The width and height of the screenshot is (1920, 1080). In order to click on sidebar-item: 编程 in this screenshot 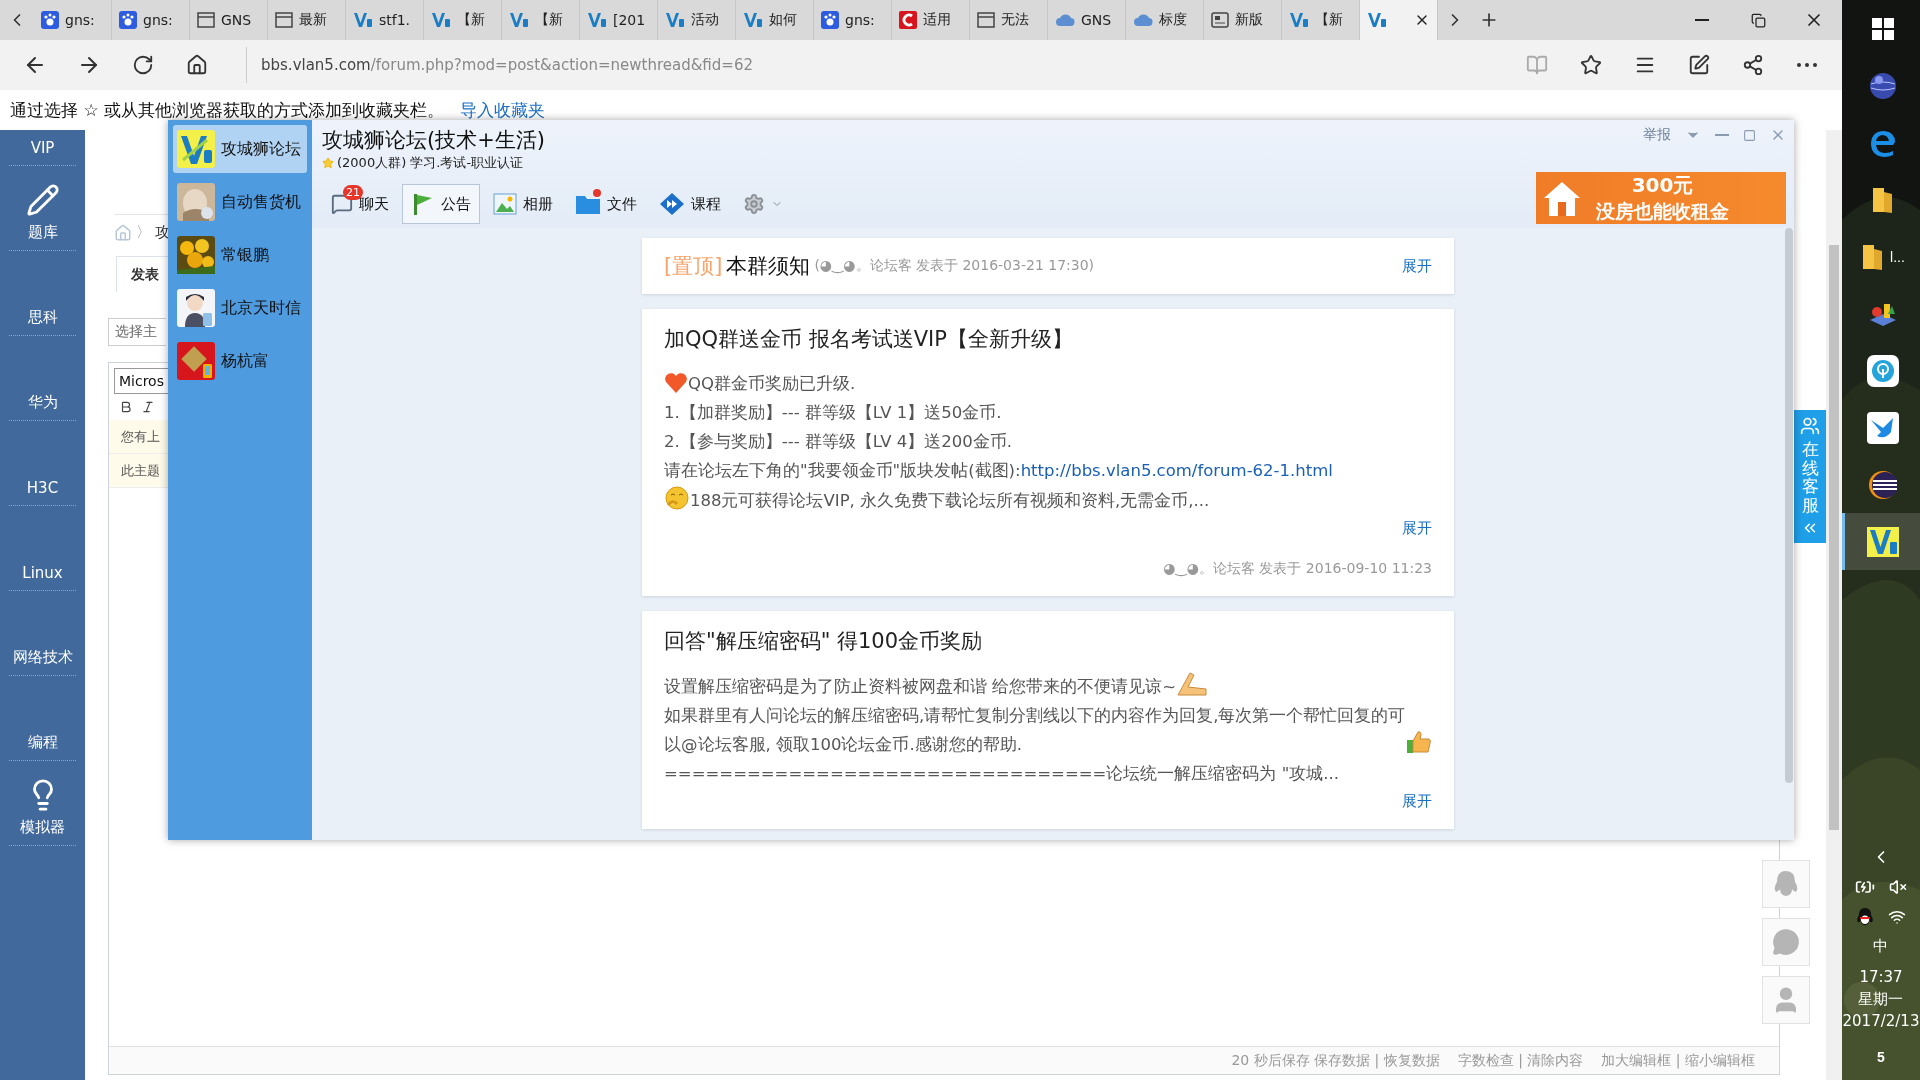, I will do `click(42, 718)`.